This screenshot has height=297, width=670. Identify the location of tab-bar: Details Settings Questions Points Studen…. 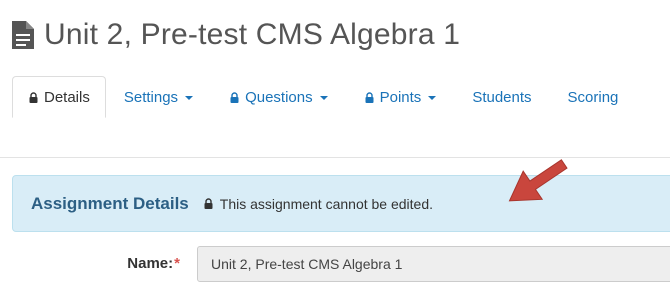
(341, 97).